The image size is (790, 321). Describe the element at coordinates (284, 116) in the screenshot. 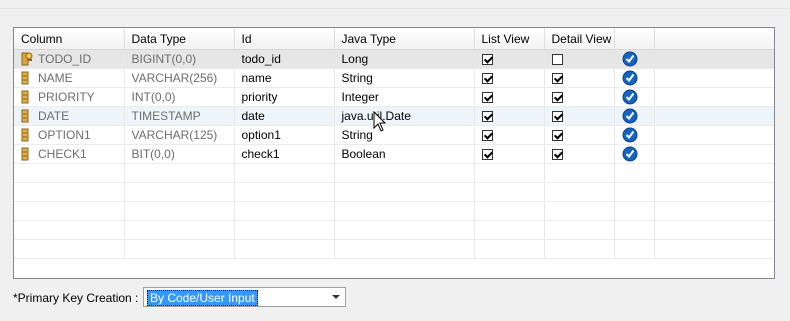

I see `cell-id: date` at that location.